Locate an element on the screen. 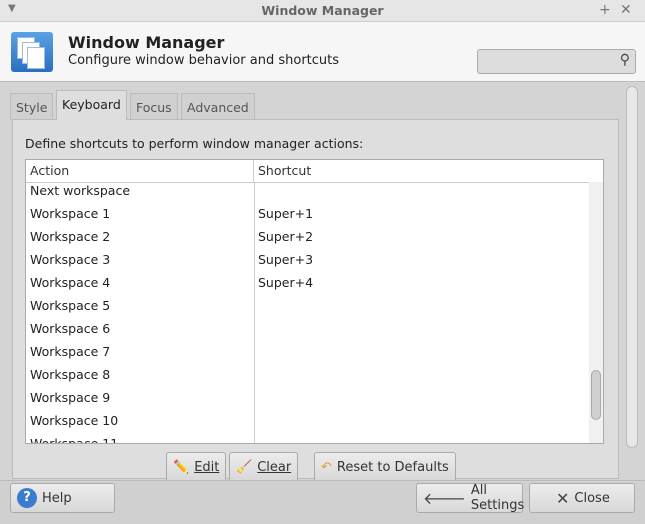  all-settings-button: 🡐 All Settings is located at coordinates (470, 498).